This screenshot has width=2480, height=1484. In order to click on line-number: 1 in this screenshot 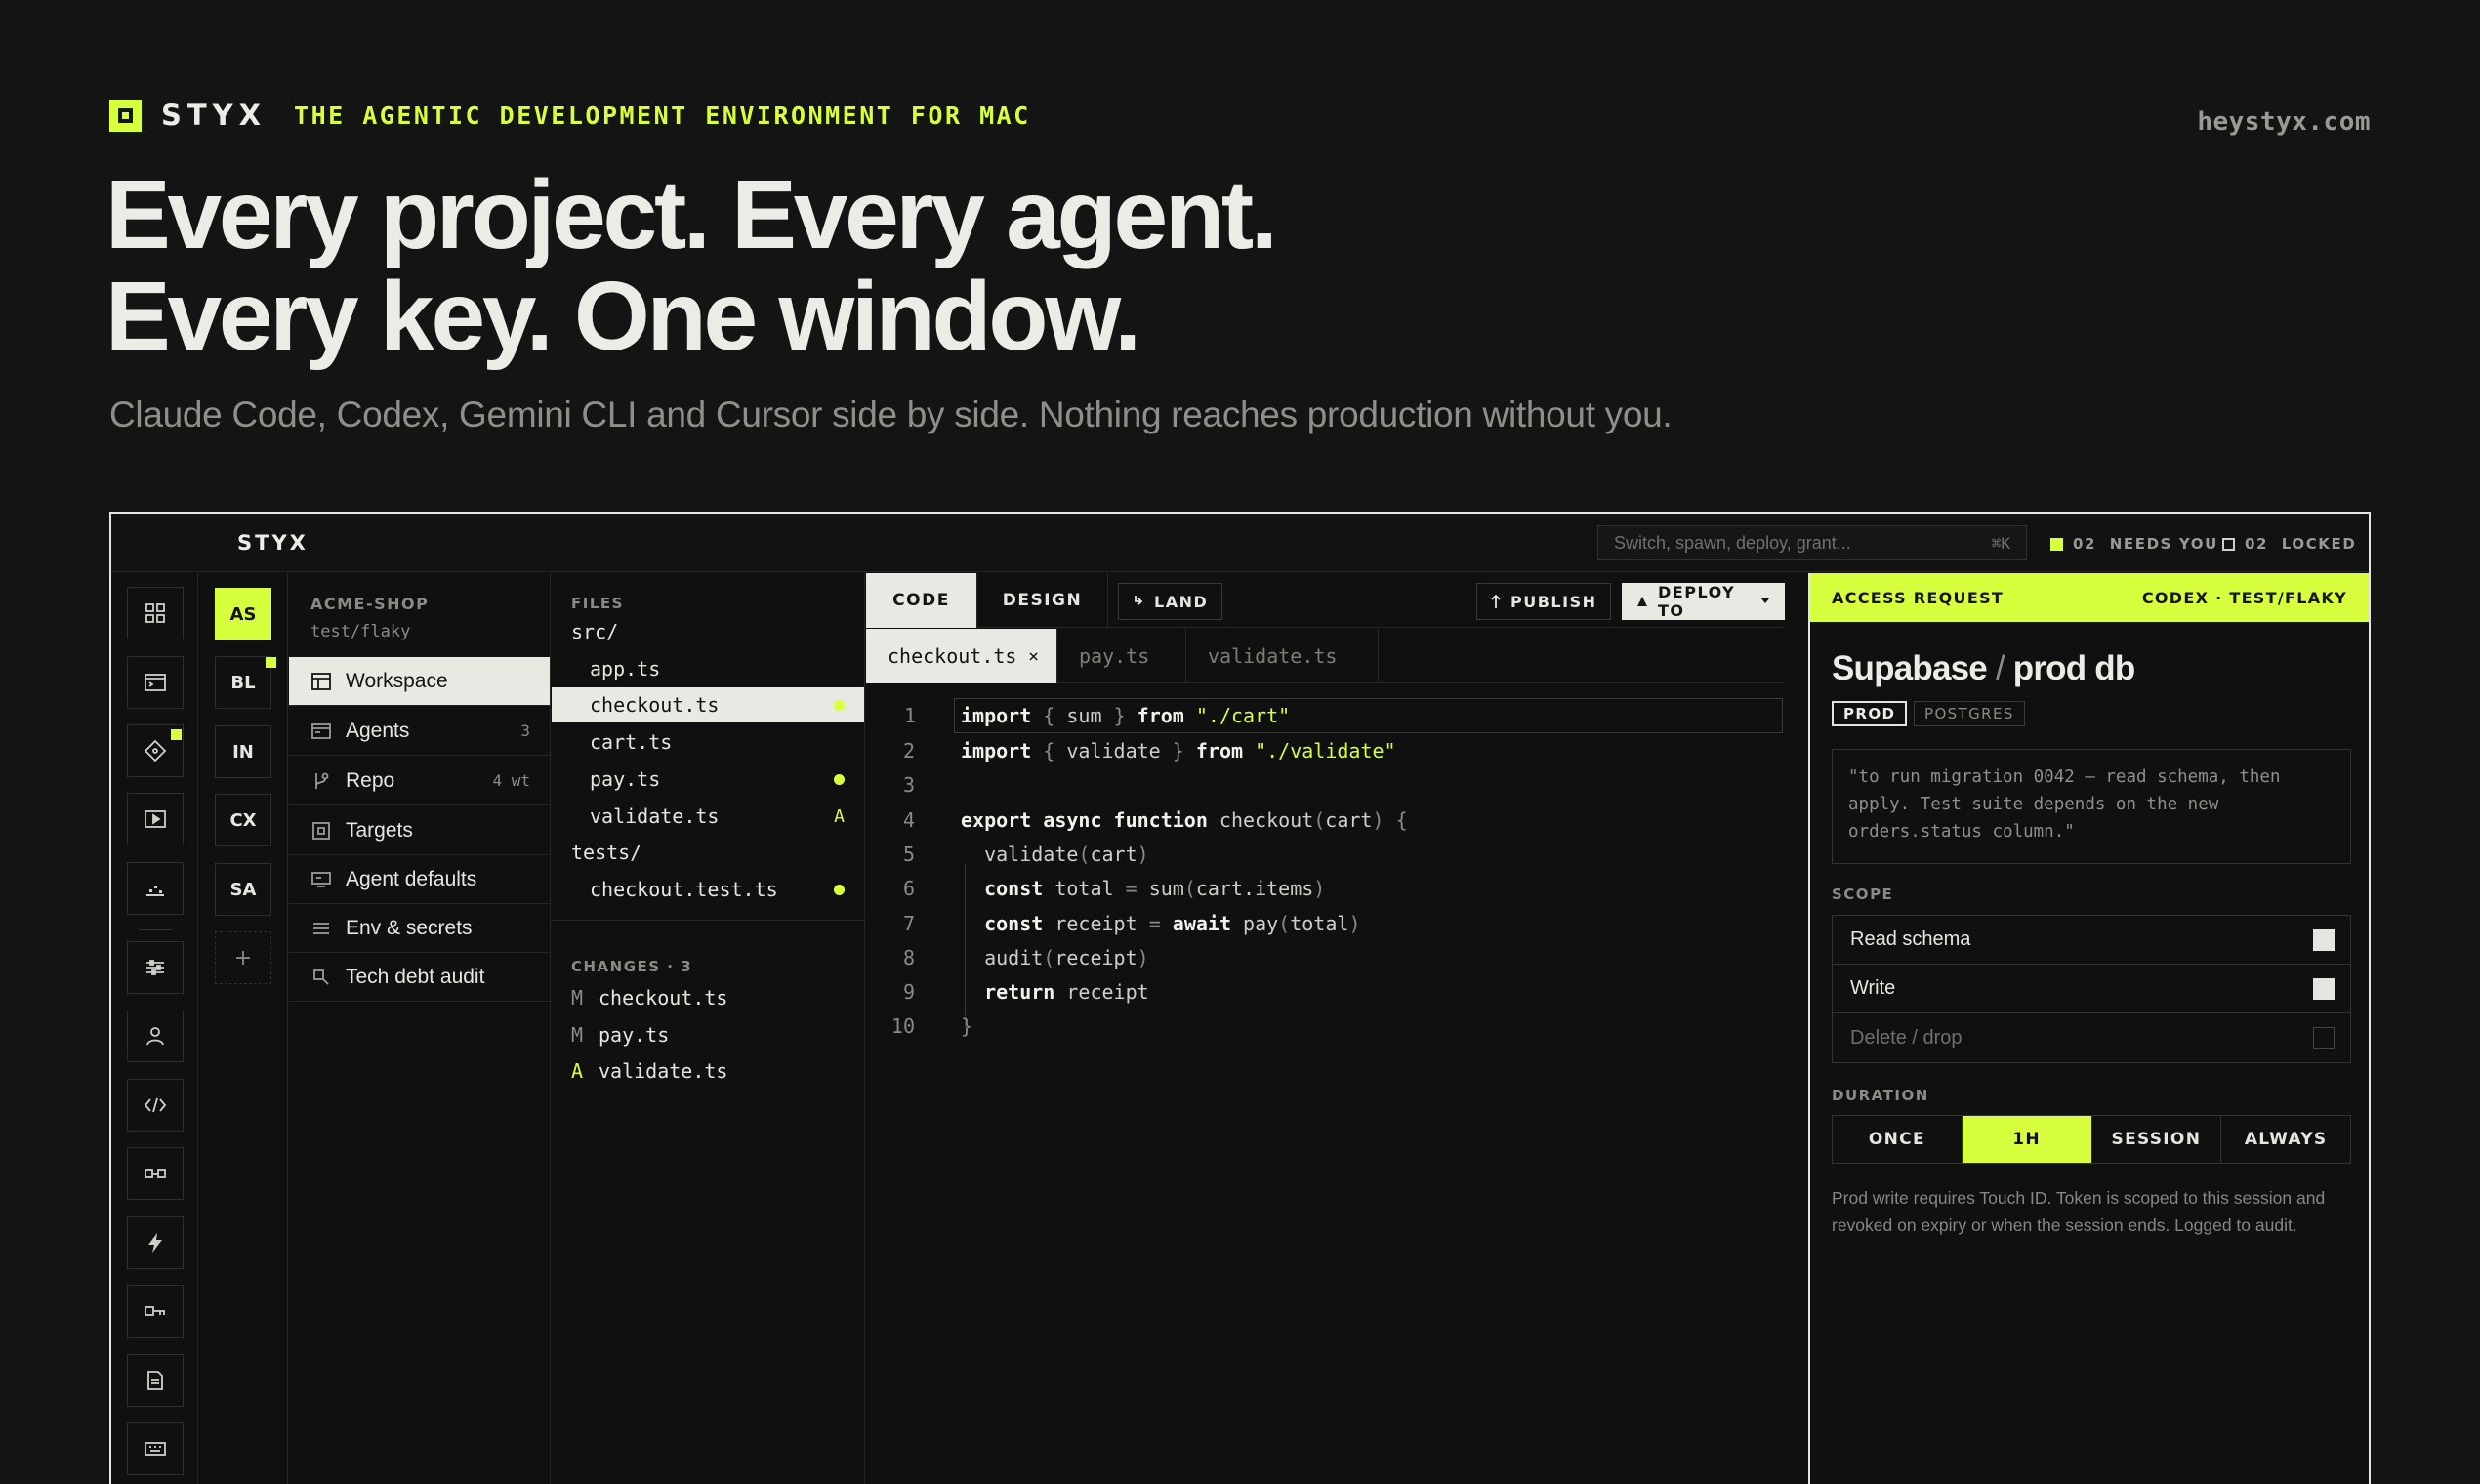, I will do `click(909, 716)`.